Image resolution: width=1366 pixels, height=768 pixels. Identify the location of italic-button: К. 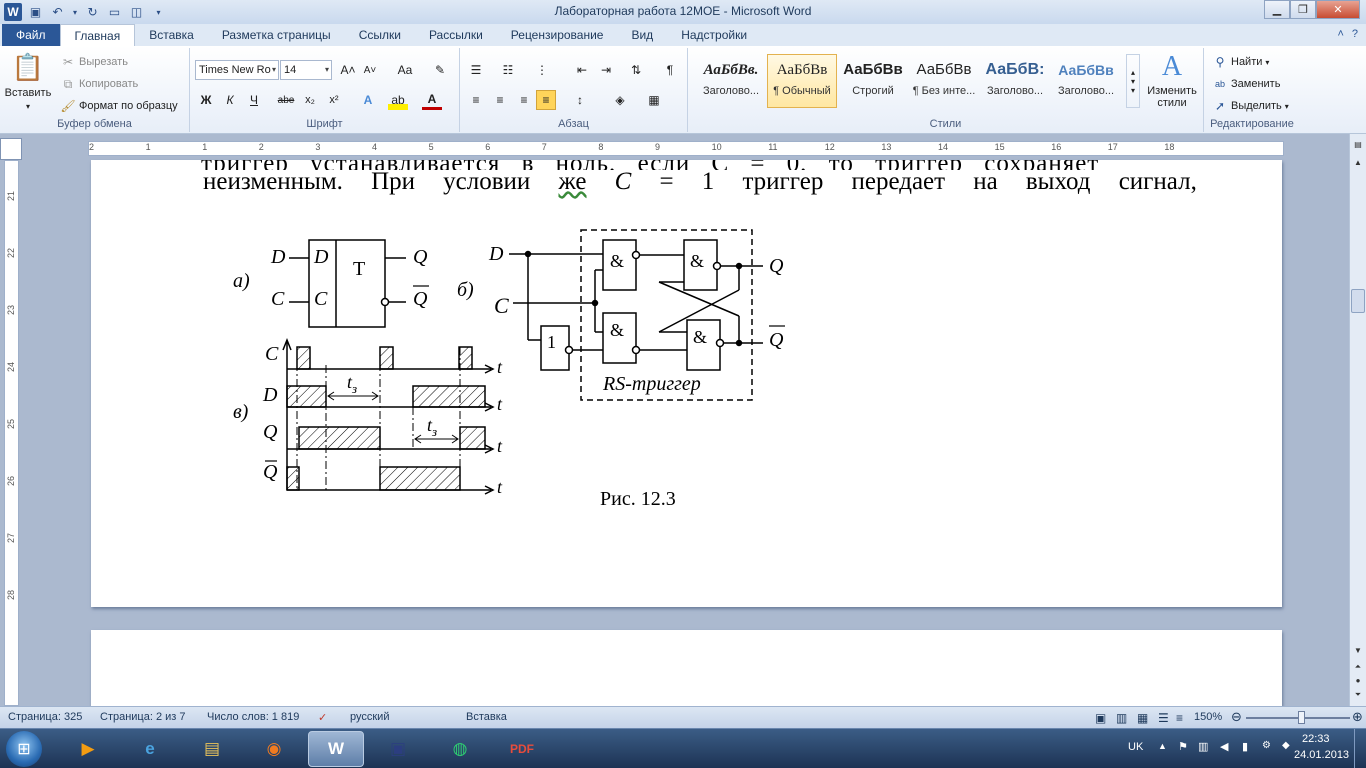
(230, 100).